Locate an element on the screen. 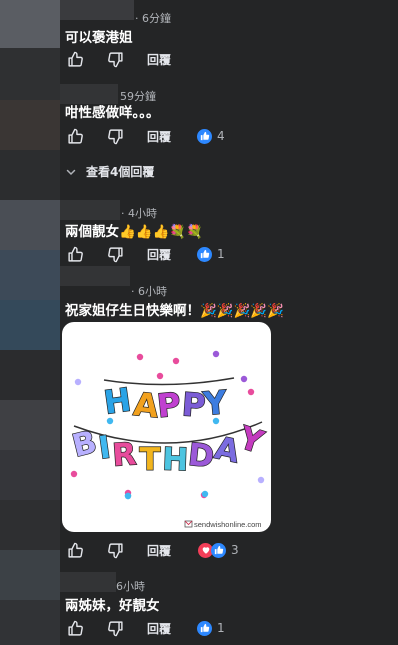 The height and width of the screenshot is (645, 398). card-letter: R is located at coordinates (124, 455).